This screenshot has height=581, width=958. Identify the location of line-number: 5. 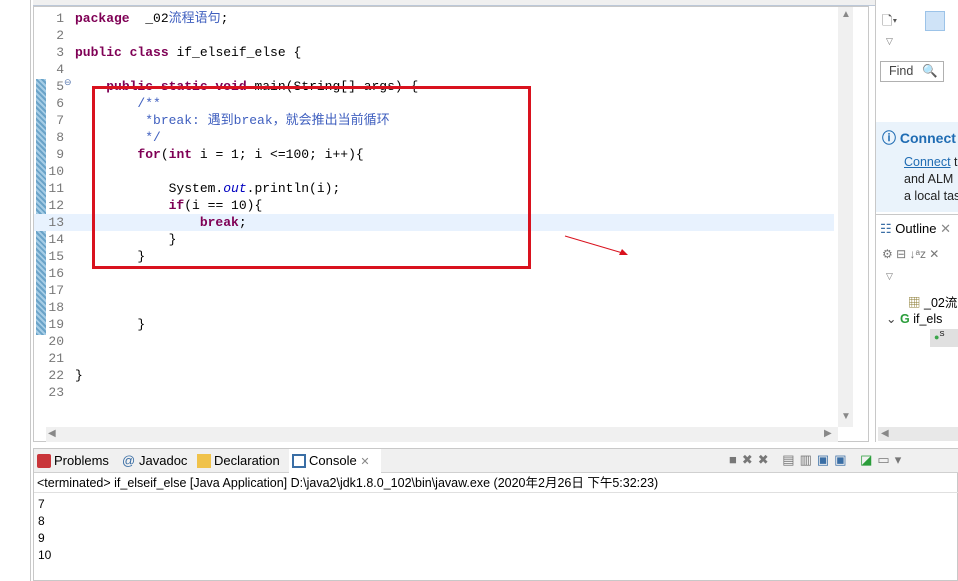
(60, 86).